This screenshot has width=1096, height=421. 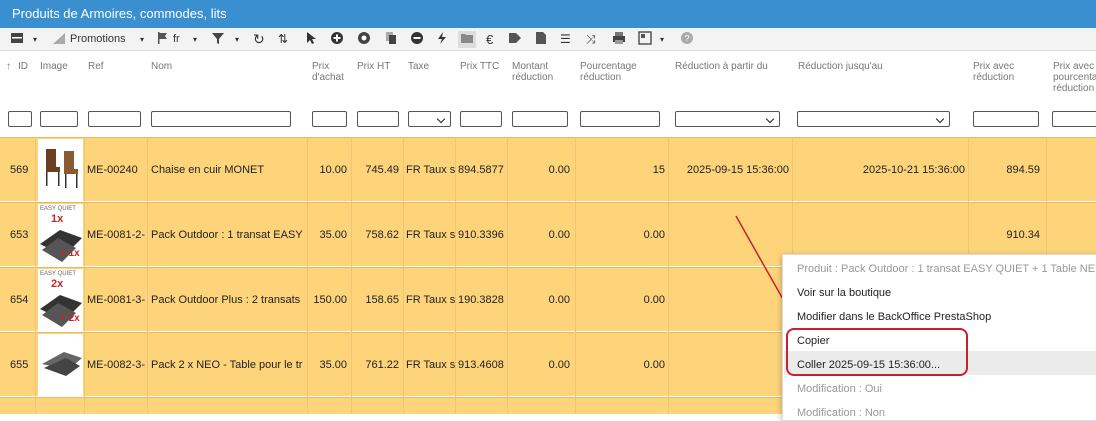 I want to click on cell-pourcentage: 0.00, so click(x=654, y=365).